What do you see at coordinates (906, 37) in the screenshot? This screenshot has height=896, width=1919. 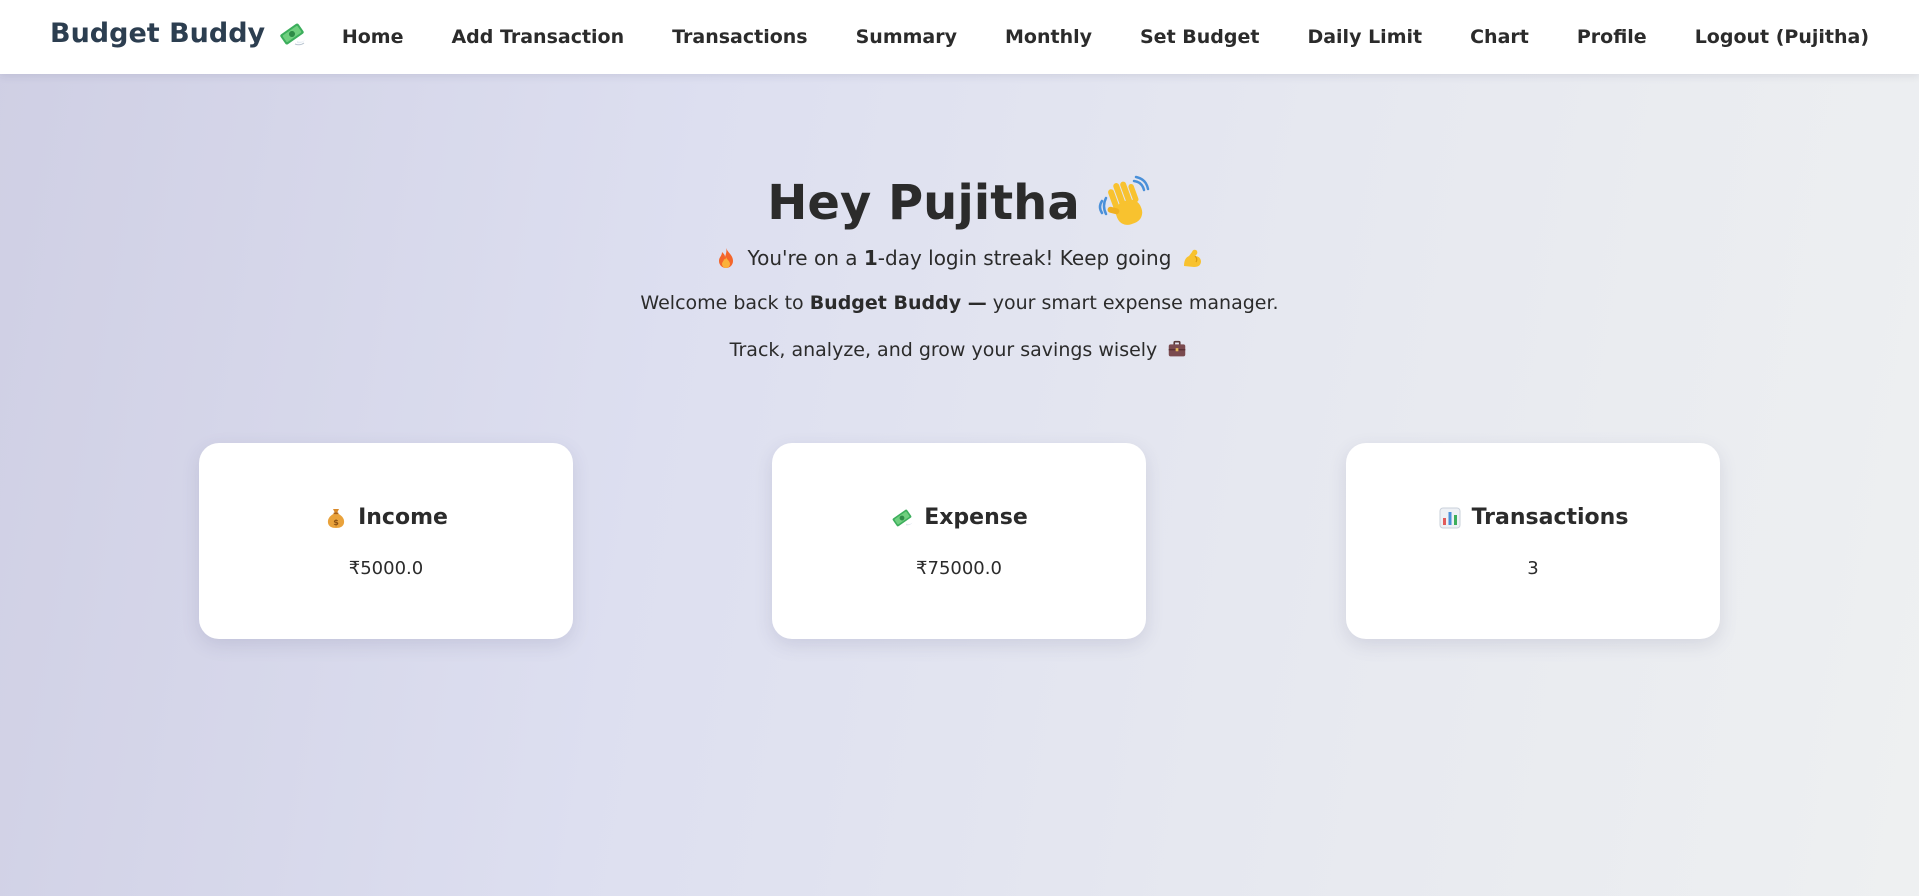 I see `nav-summary: Summary` at bounding box center [906, 37].